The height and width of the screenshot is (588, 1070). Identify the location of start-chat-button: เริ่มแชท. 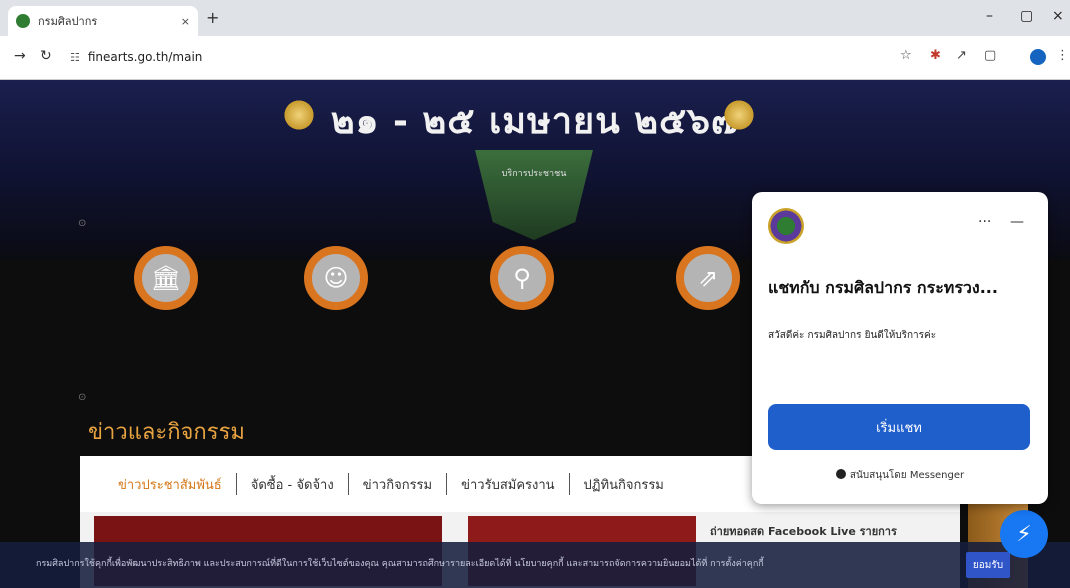
(899, 427).